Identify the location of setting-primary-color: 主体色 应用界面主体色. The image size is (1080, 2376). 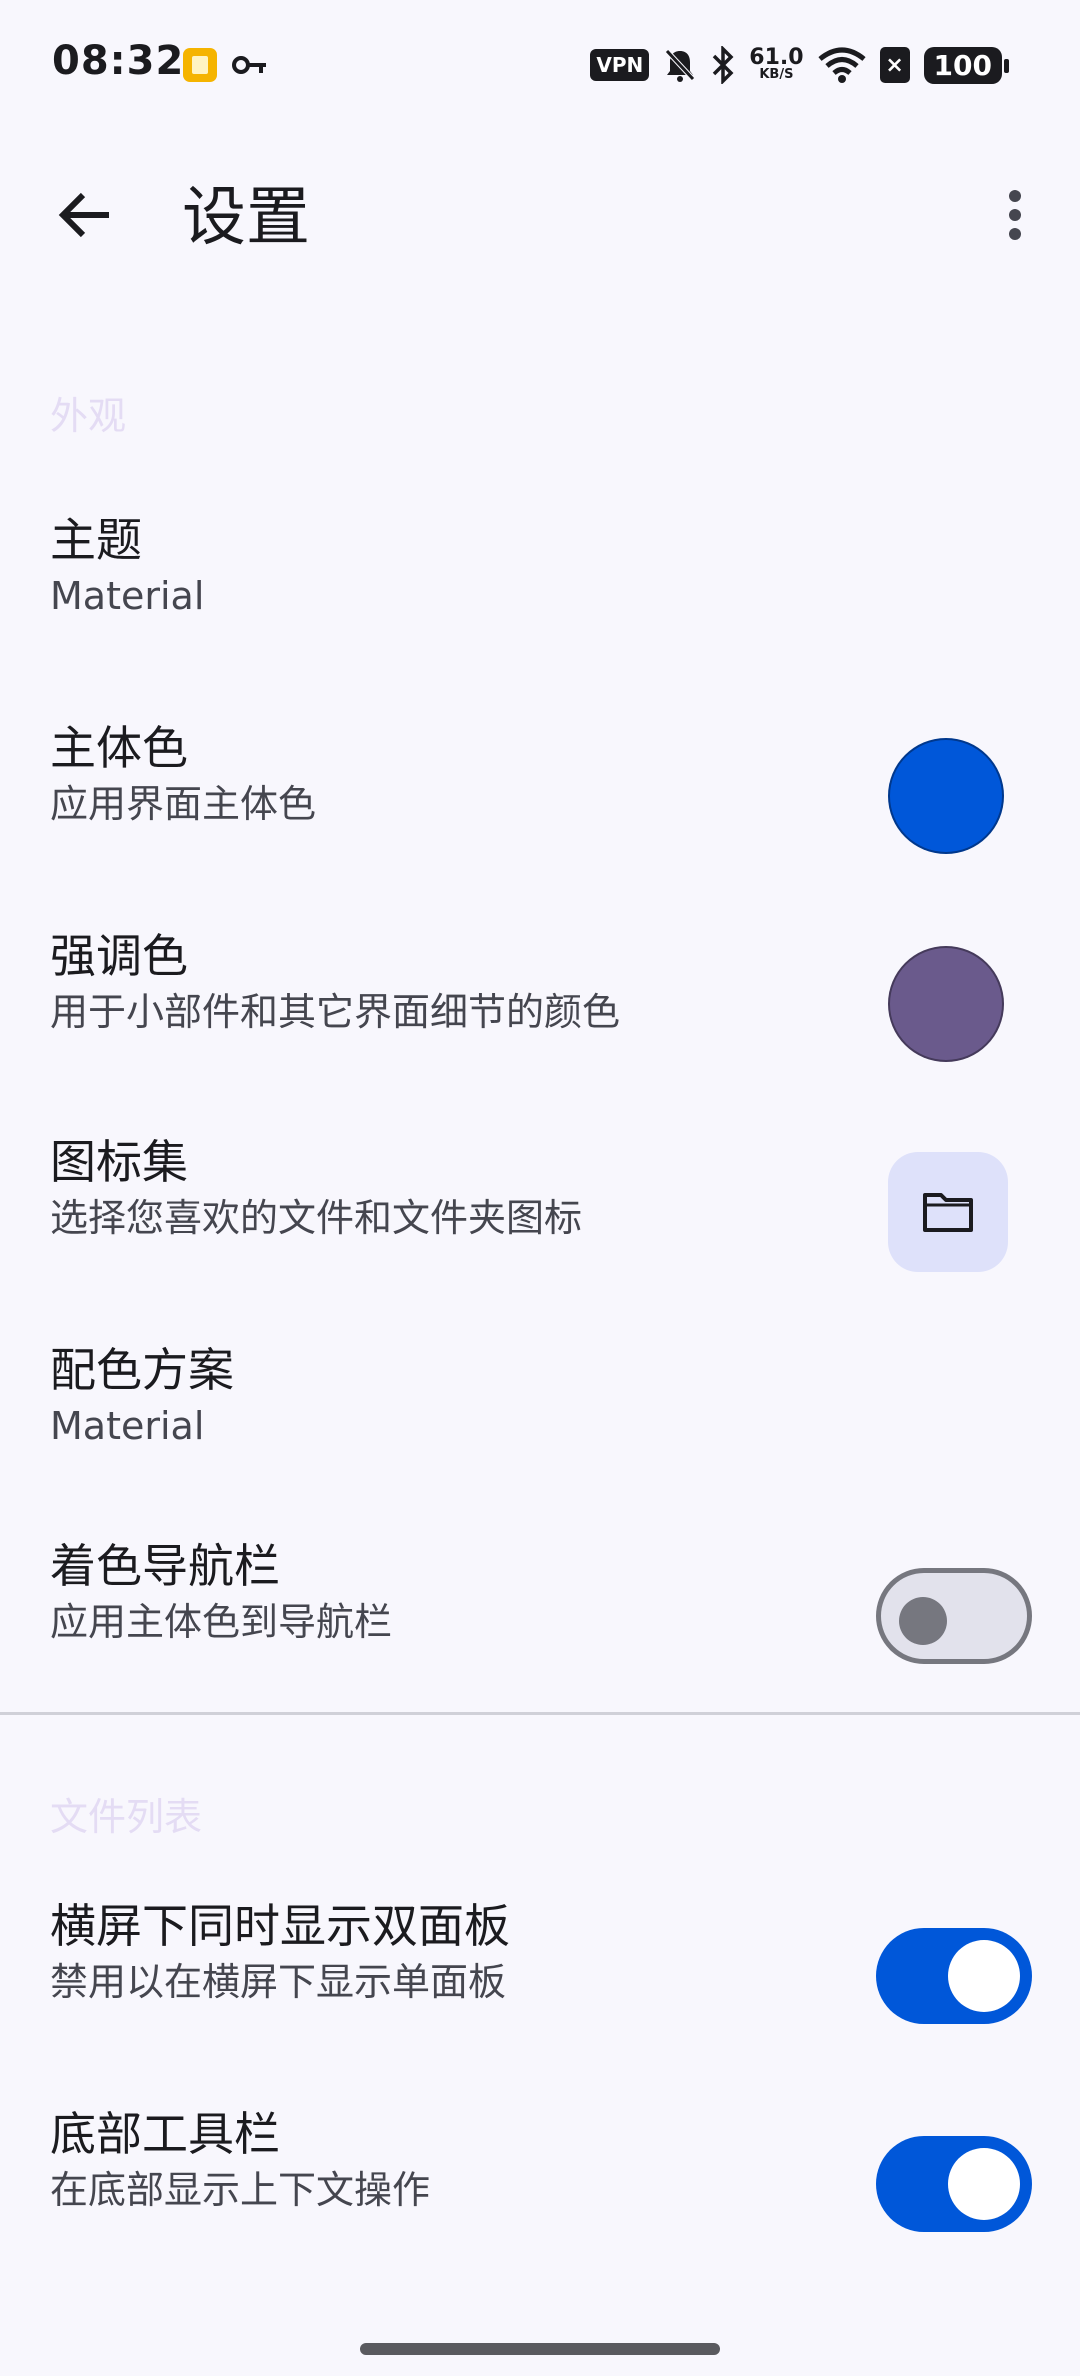
(540, 788).